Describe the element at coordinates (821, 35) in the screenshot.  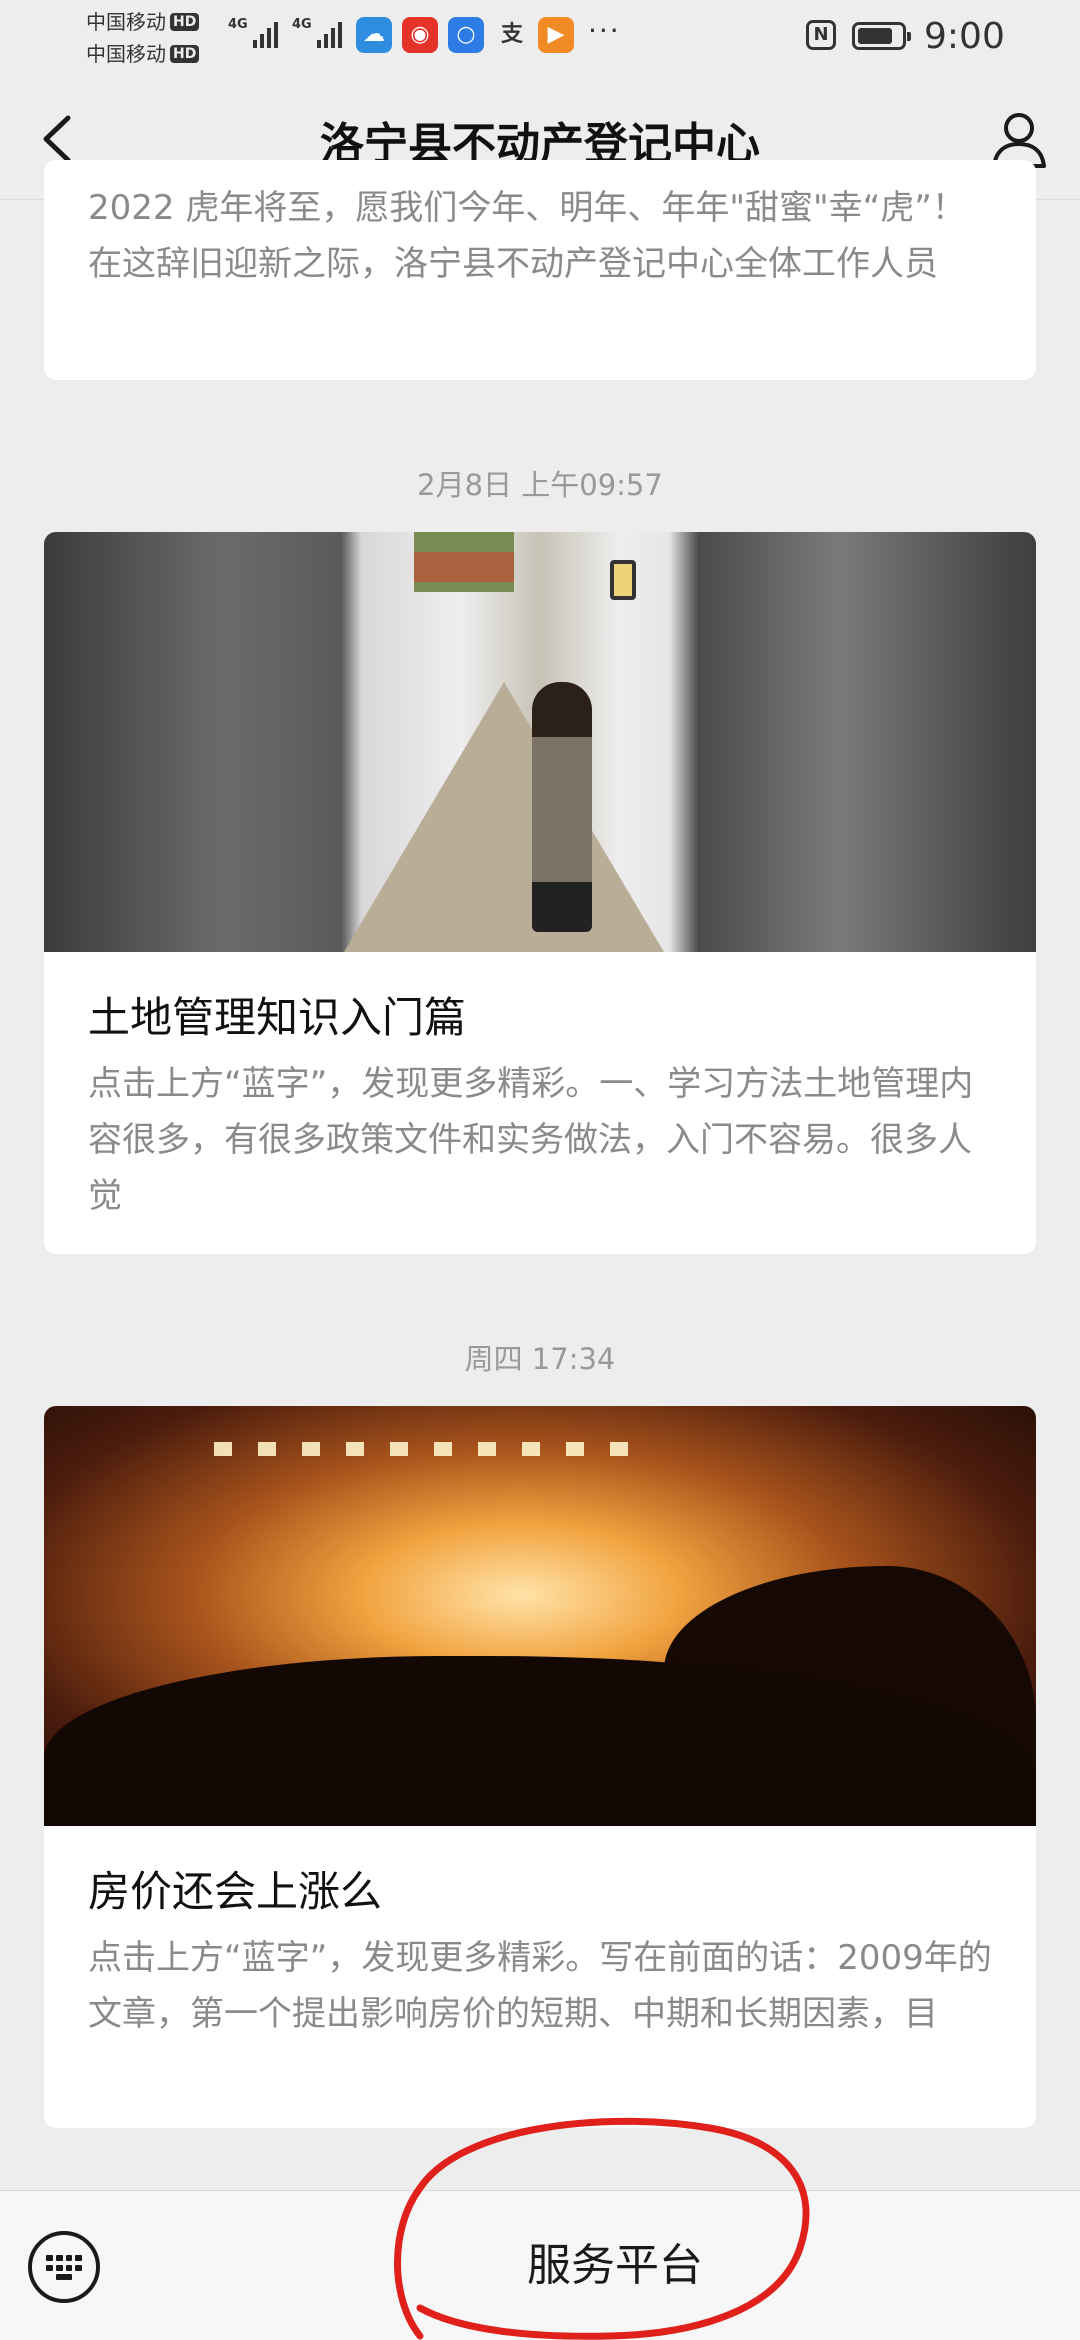
I see `nfc-icon: N` at that location.